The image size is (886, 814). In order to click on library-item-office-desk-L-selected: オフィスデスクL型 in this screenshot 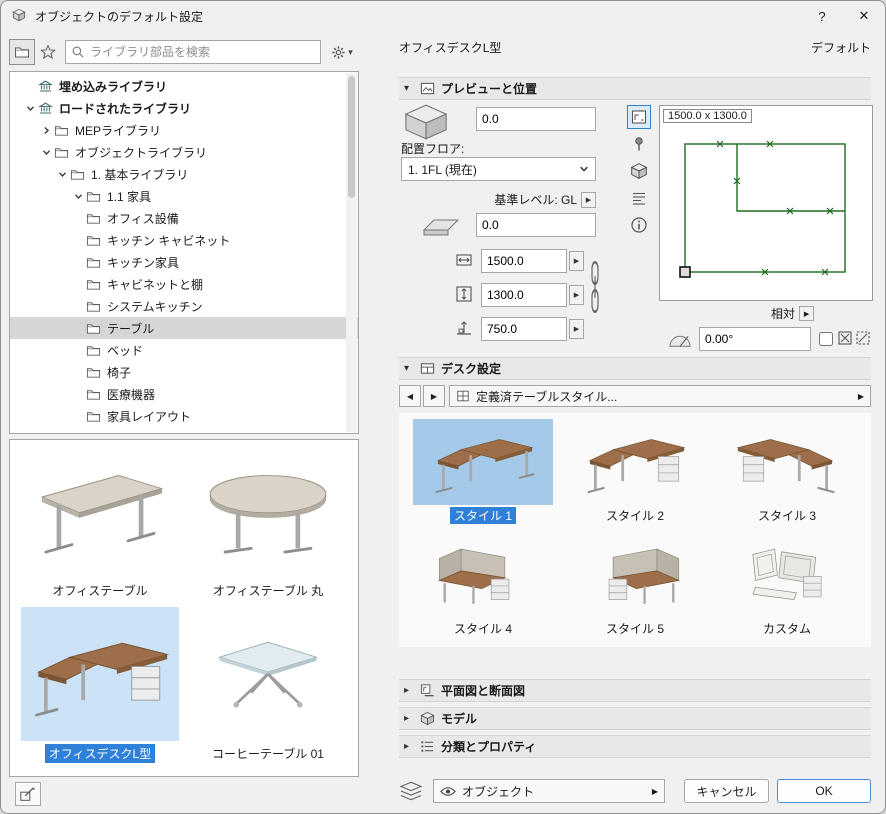, I will do `click(100, 688)`.